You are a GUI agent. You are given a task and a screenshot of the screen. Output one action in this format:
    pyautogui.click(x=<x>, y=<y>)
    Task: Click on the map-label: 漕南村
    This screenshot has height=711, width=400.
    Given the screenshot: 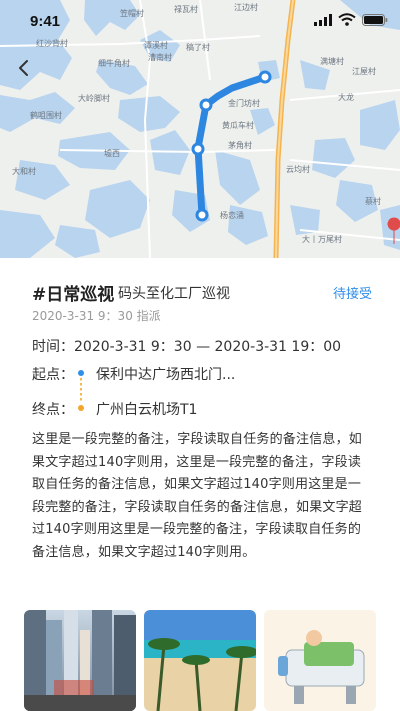 What is the action you would take?
    pyautogui.click(x=160, y=57)
    